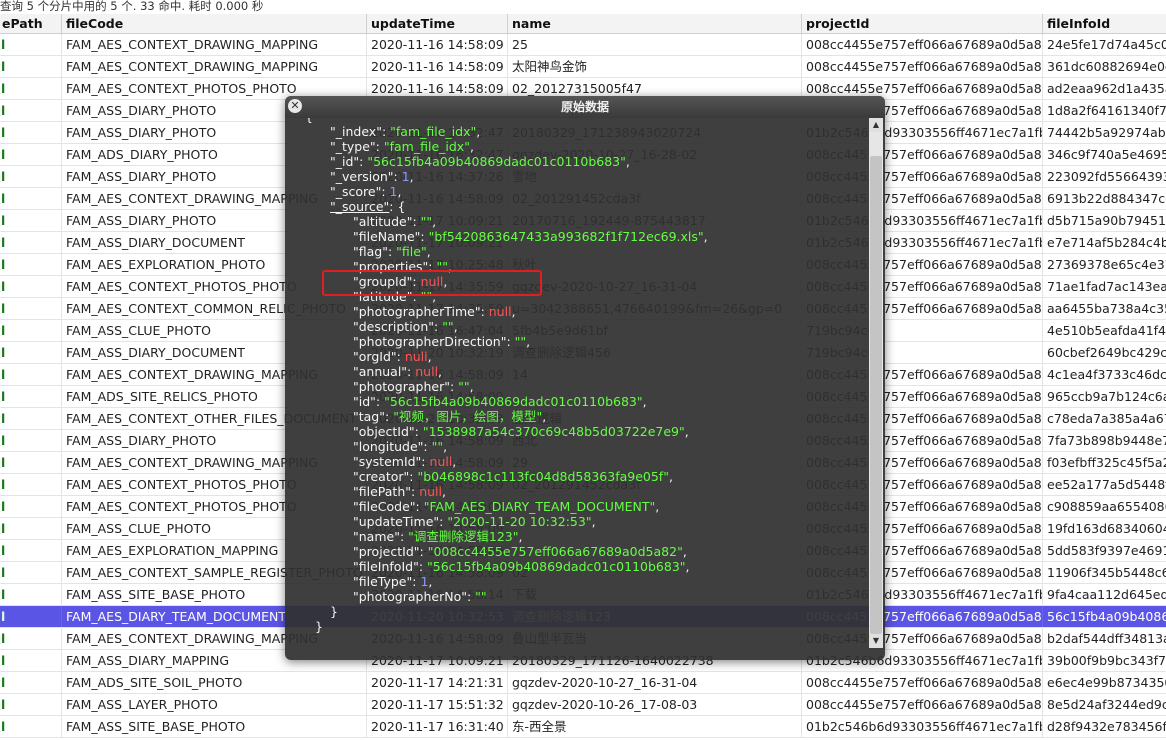 This screenshot has height=741, width=1166. What do you see at coordinates (359, 206) in the screenshot?
I see `json-key: "_source"` at bounding box center [359, 206].